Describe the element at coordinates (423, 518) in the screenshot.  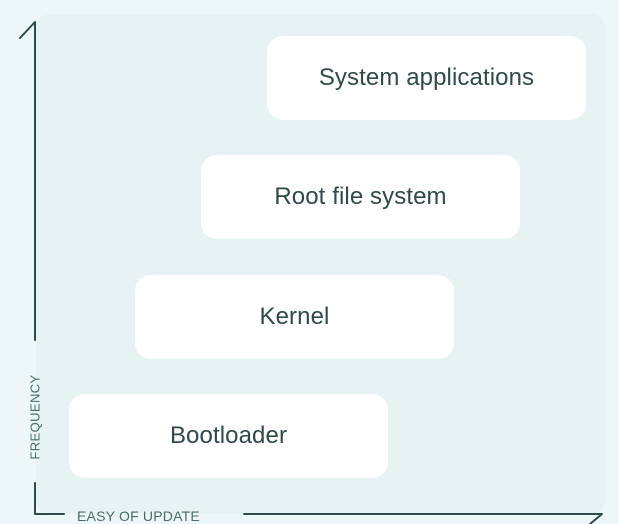
I see `x-axis-line` at that location.